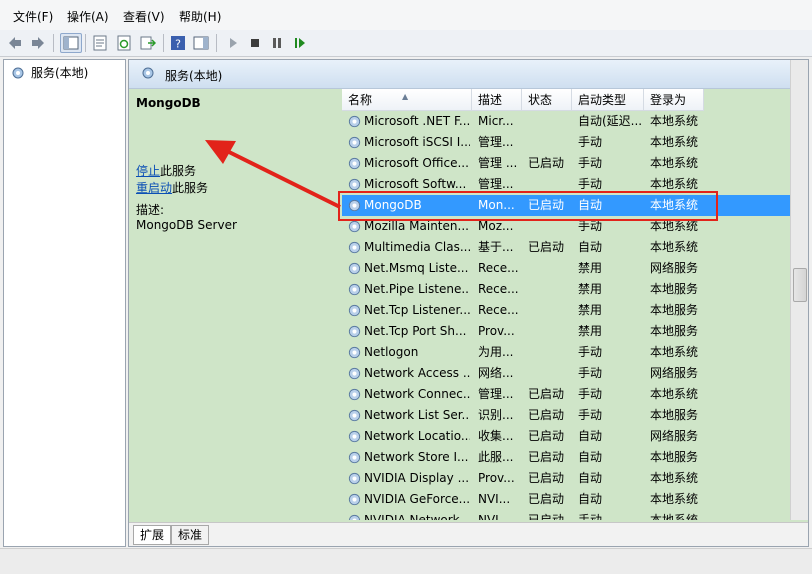 This screenshot has width=812, height=574. Describe the element at coordinates (407, 100) in the screenshot. I see `column-header-name: 名称 ▲` at that location.